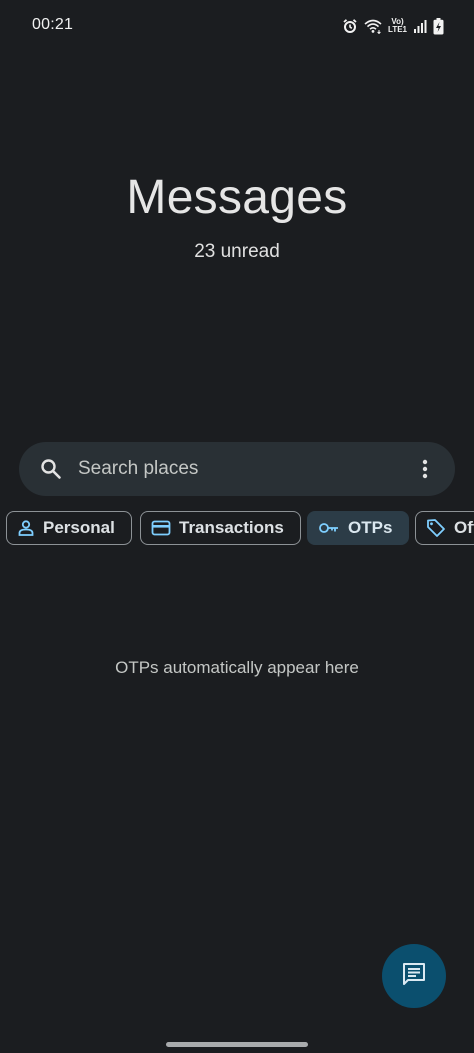 Image resolution: width=474 pixels, height=1053 pixels. I want to click on chip-label: Offers, so click(464, 527).